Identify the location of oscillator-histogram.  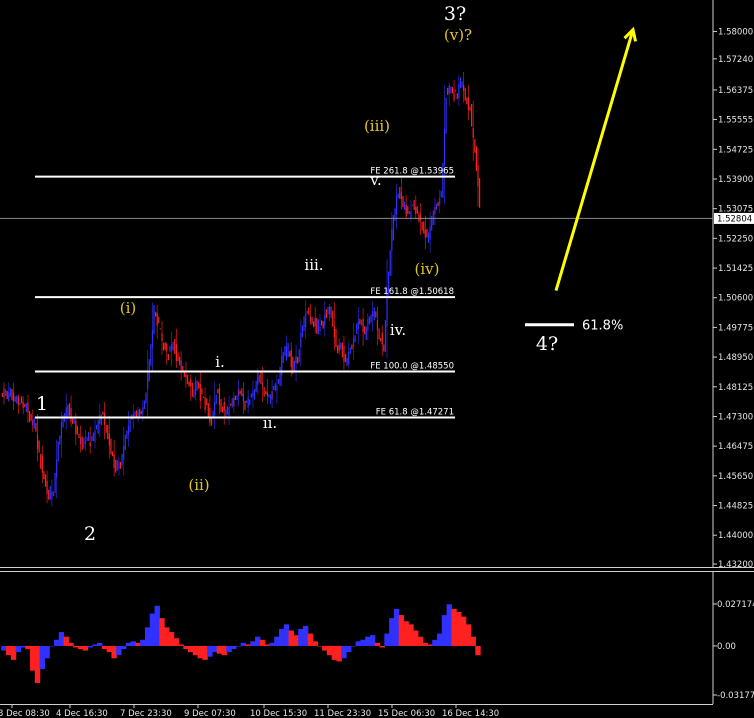
(241, 644).